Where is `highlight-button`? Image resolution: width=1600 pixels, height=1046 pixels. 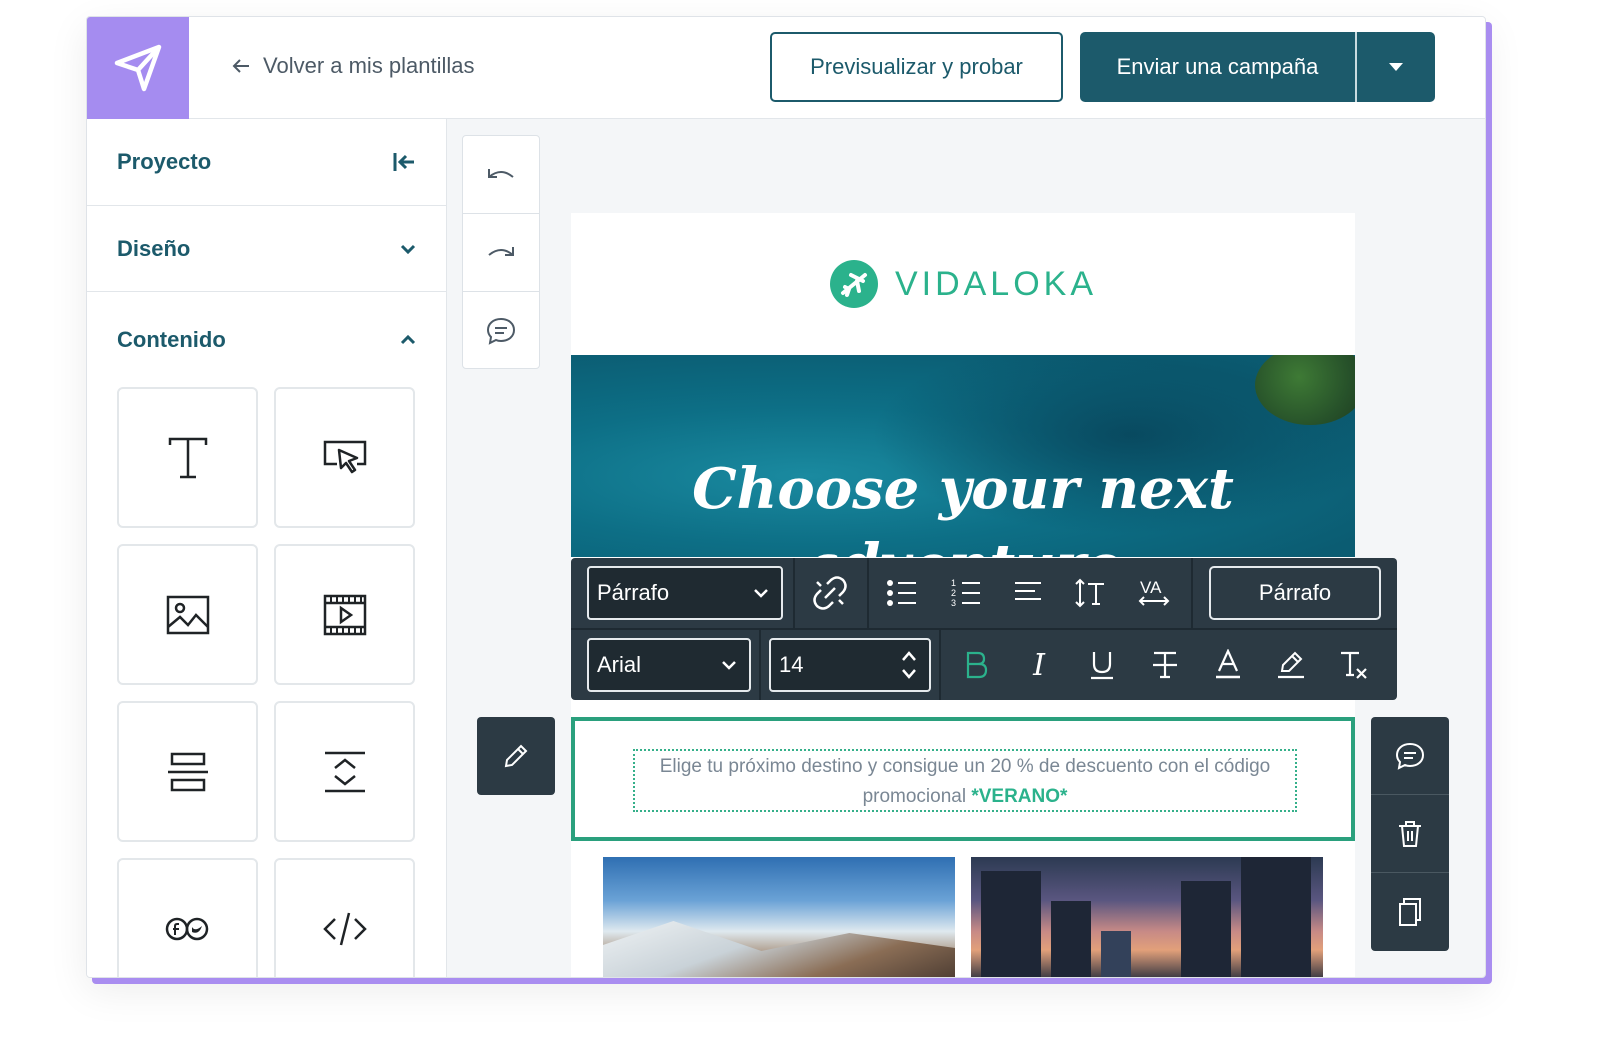
highlight-button is located at coordinates (1291, 665).